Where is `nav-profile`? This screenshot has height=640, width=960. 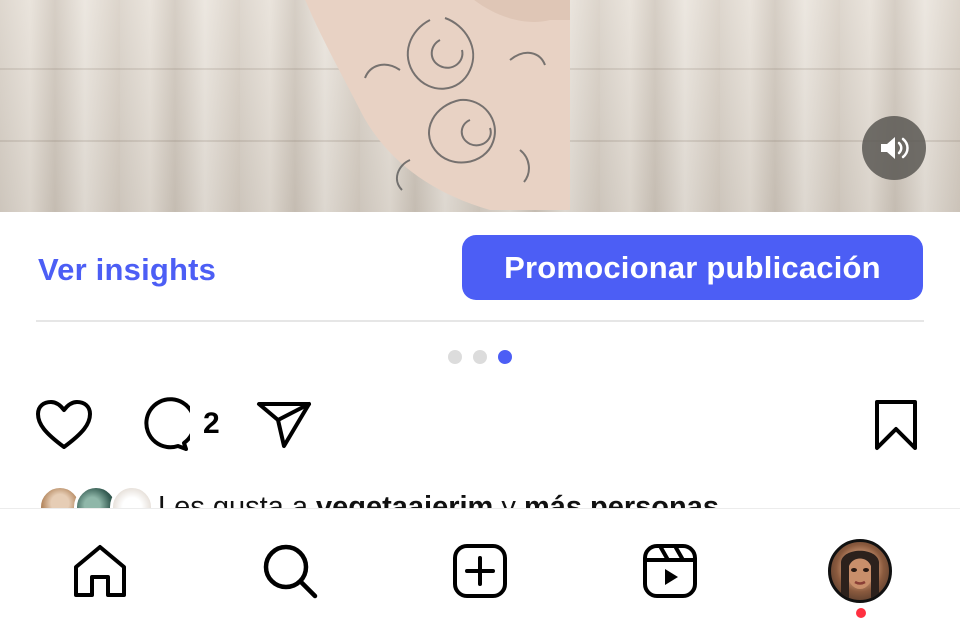
nav-profile is located at coordinates (860, 571).